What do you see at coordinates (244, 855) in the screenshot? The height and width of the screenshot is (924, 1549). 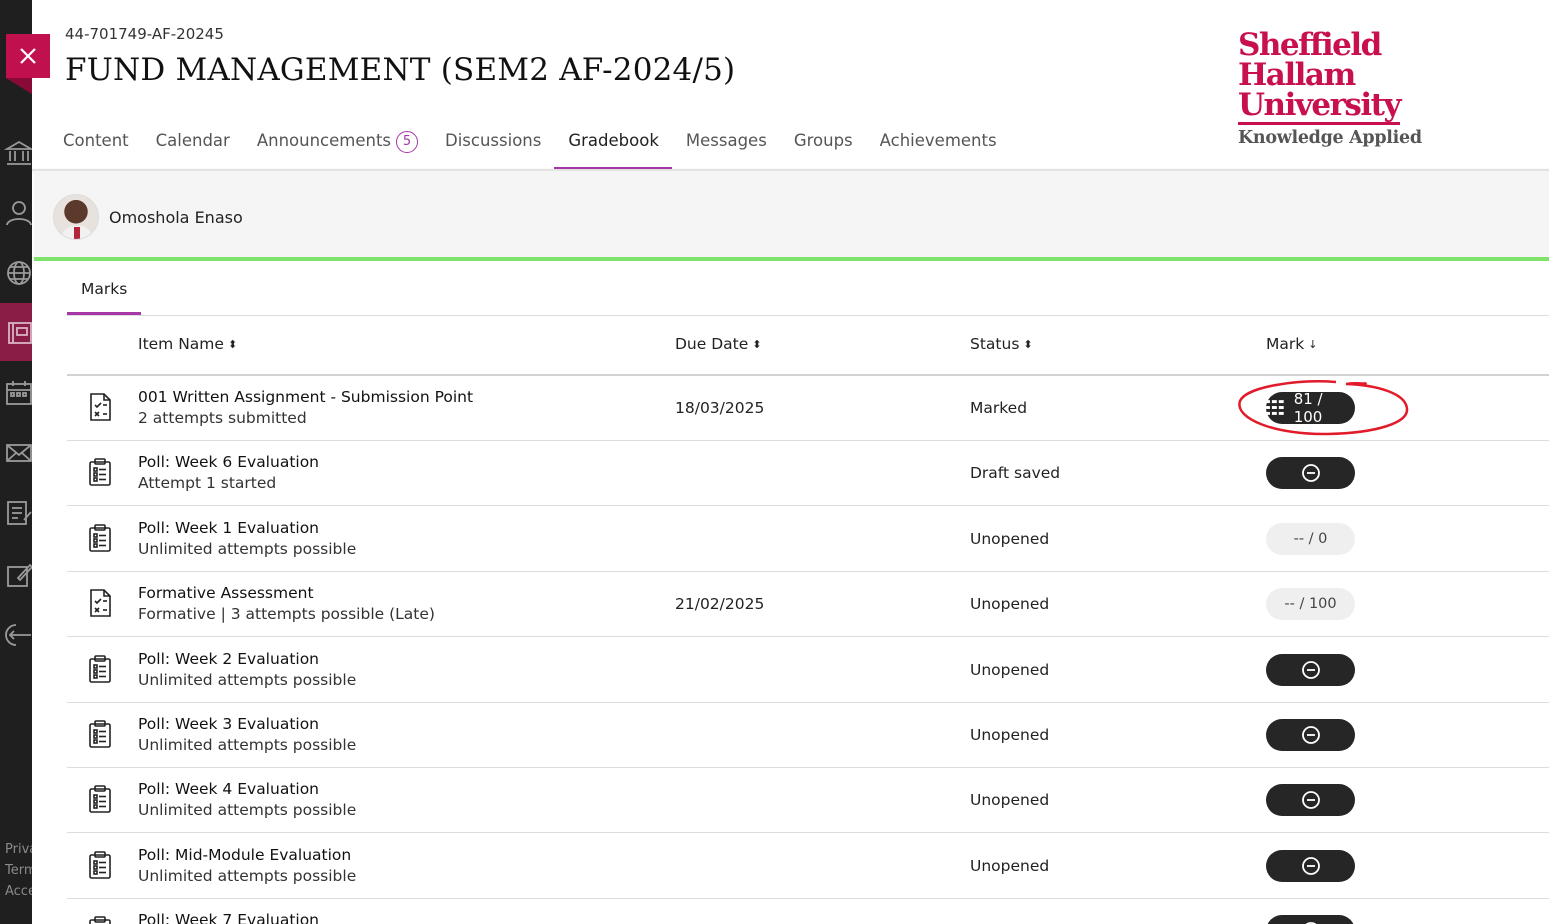 I see `item-title-link: Poll: Mid-Module Evaluation` at bounding box center [244, 855].